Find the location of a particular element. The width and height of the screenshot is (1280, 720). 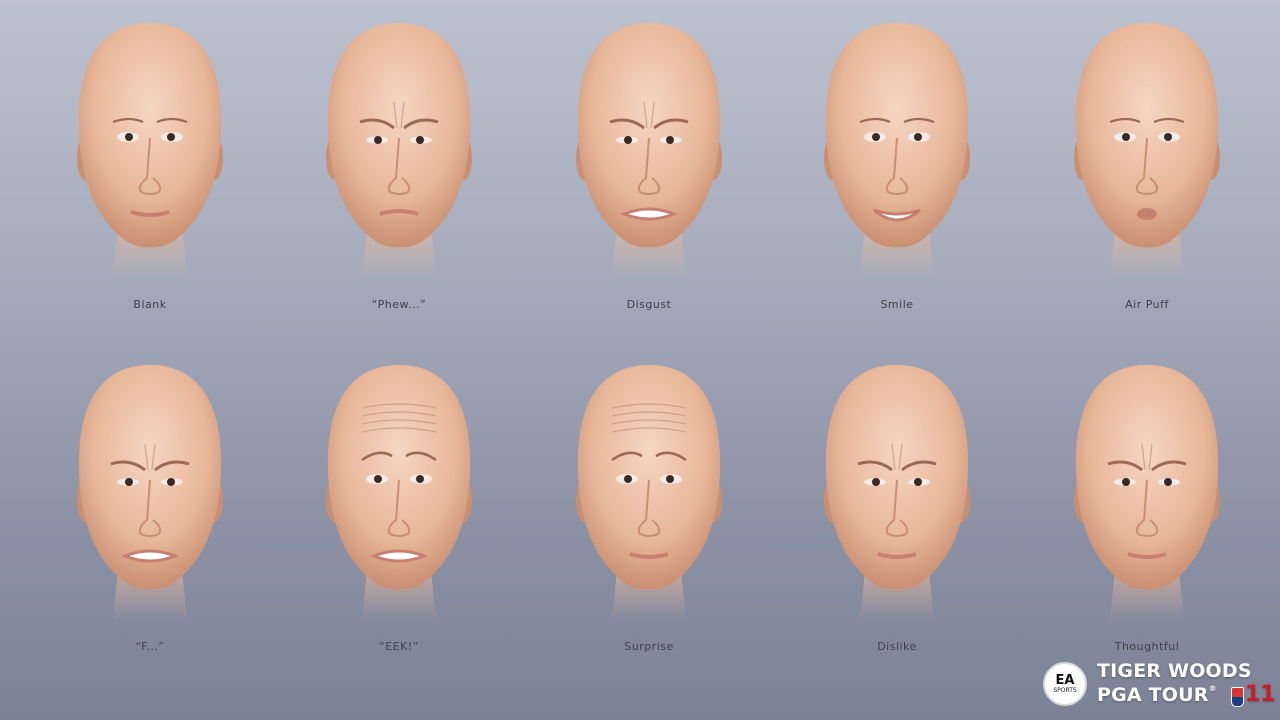

expression-caption: Disgust is located at coordinates (649, 304).